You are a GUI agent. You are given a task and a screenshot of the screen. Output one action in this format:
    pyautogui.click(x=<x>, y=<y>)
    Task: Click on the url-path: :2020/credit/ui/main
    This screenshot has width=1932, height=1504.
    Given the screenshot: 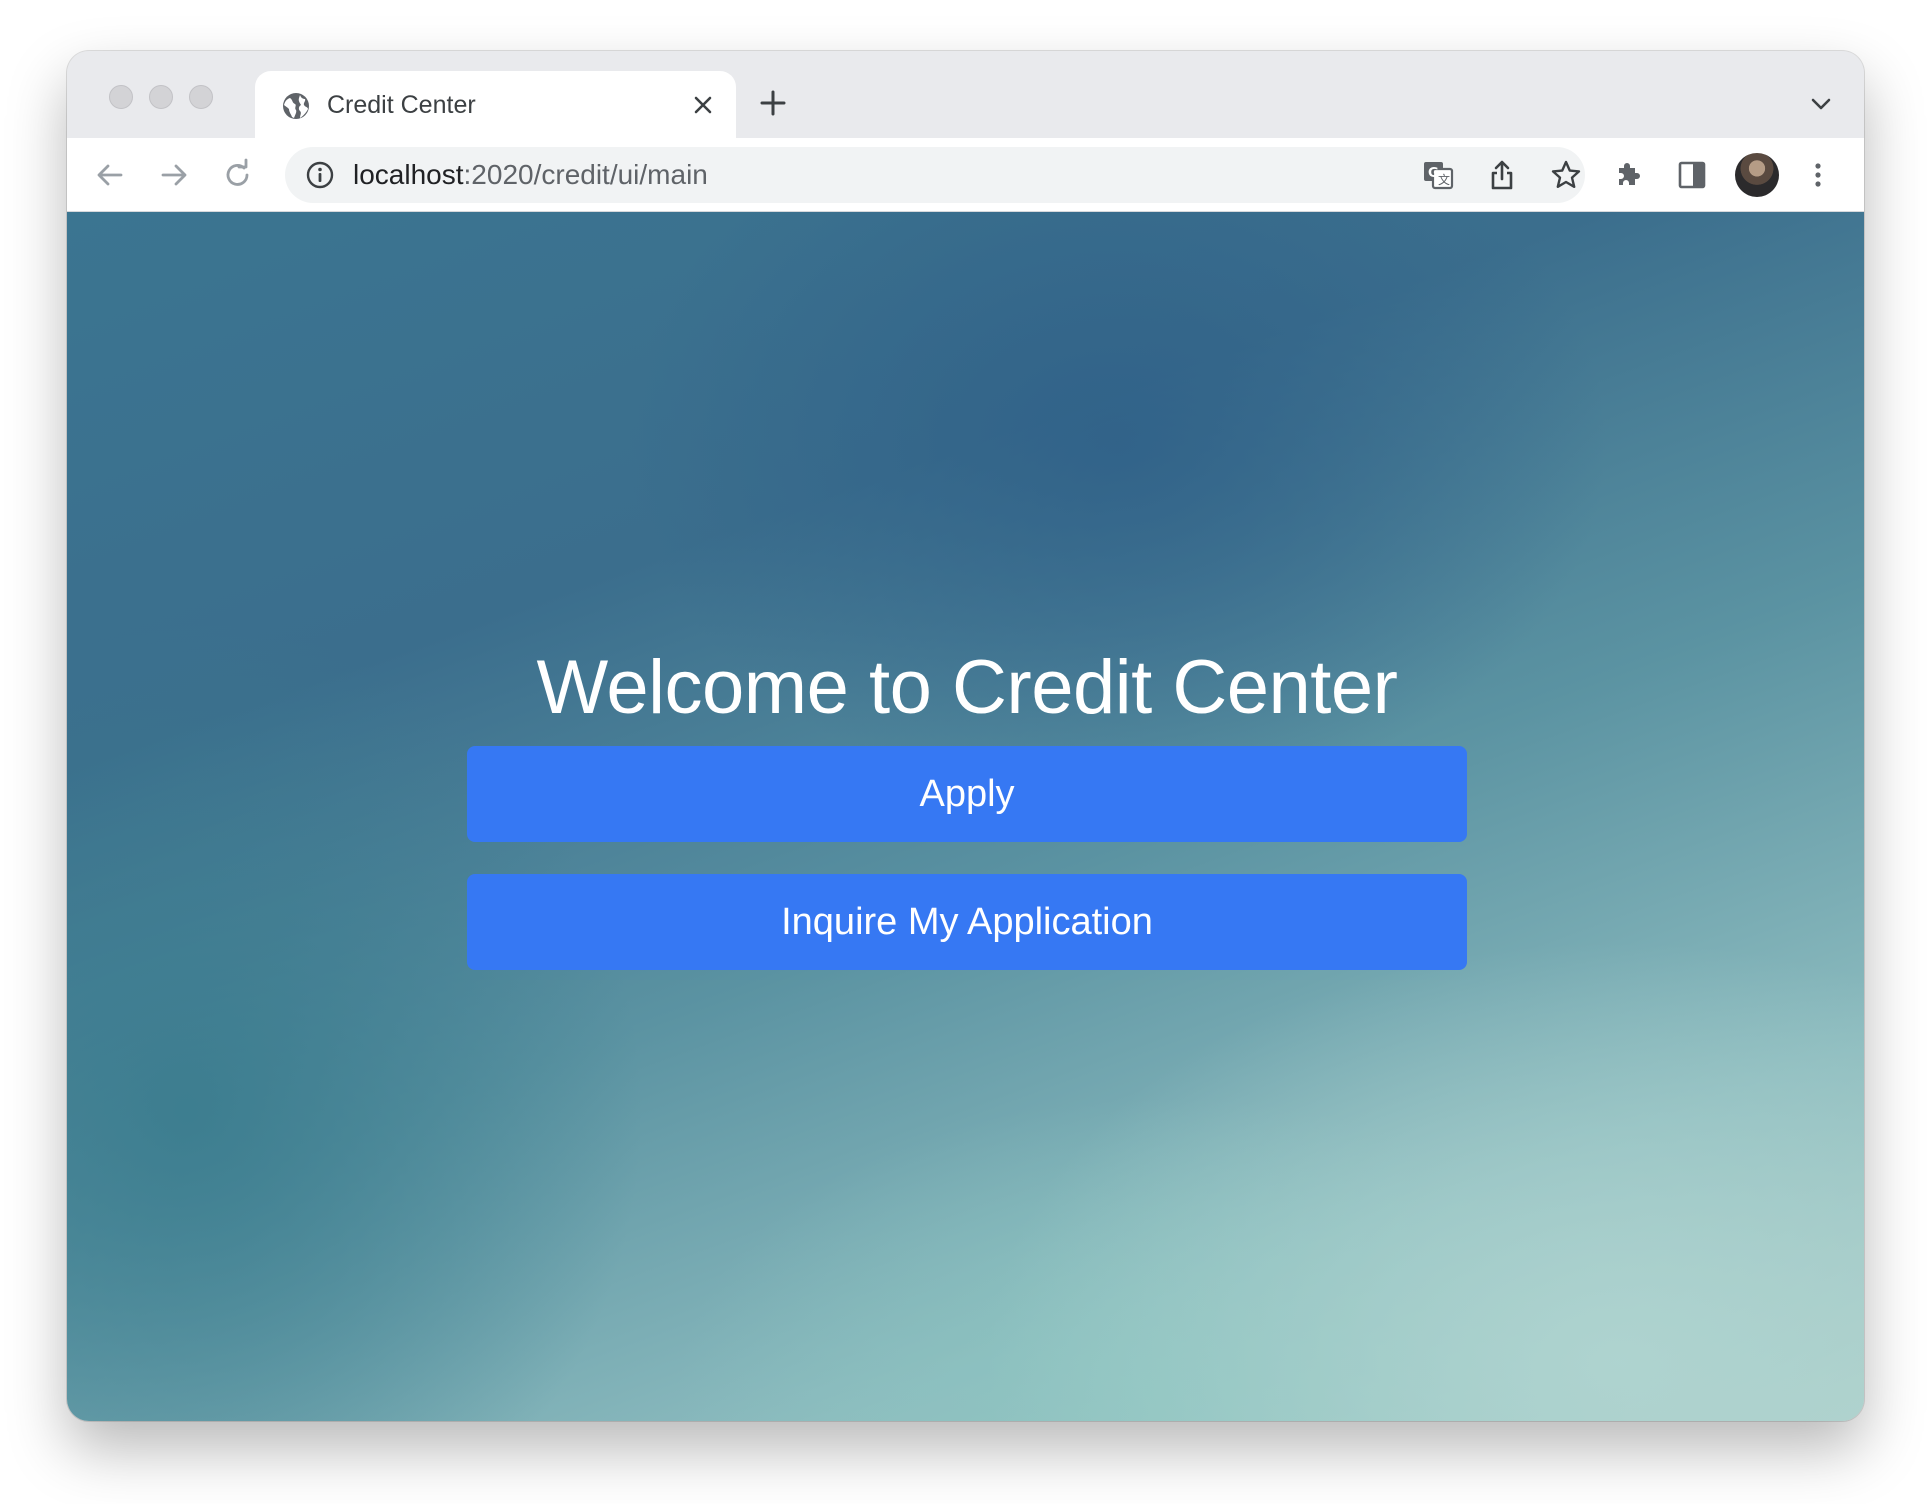 What is the action you would take?
    pyautogui.click(x=585, y=174)
    